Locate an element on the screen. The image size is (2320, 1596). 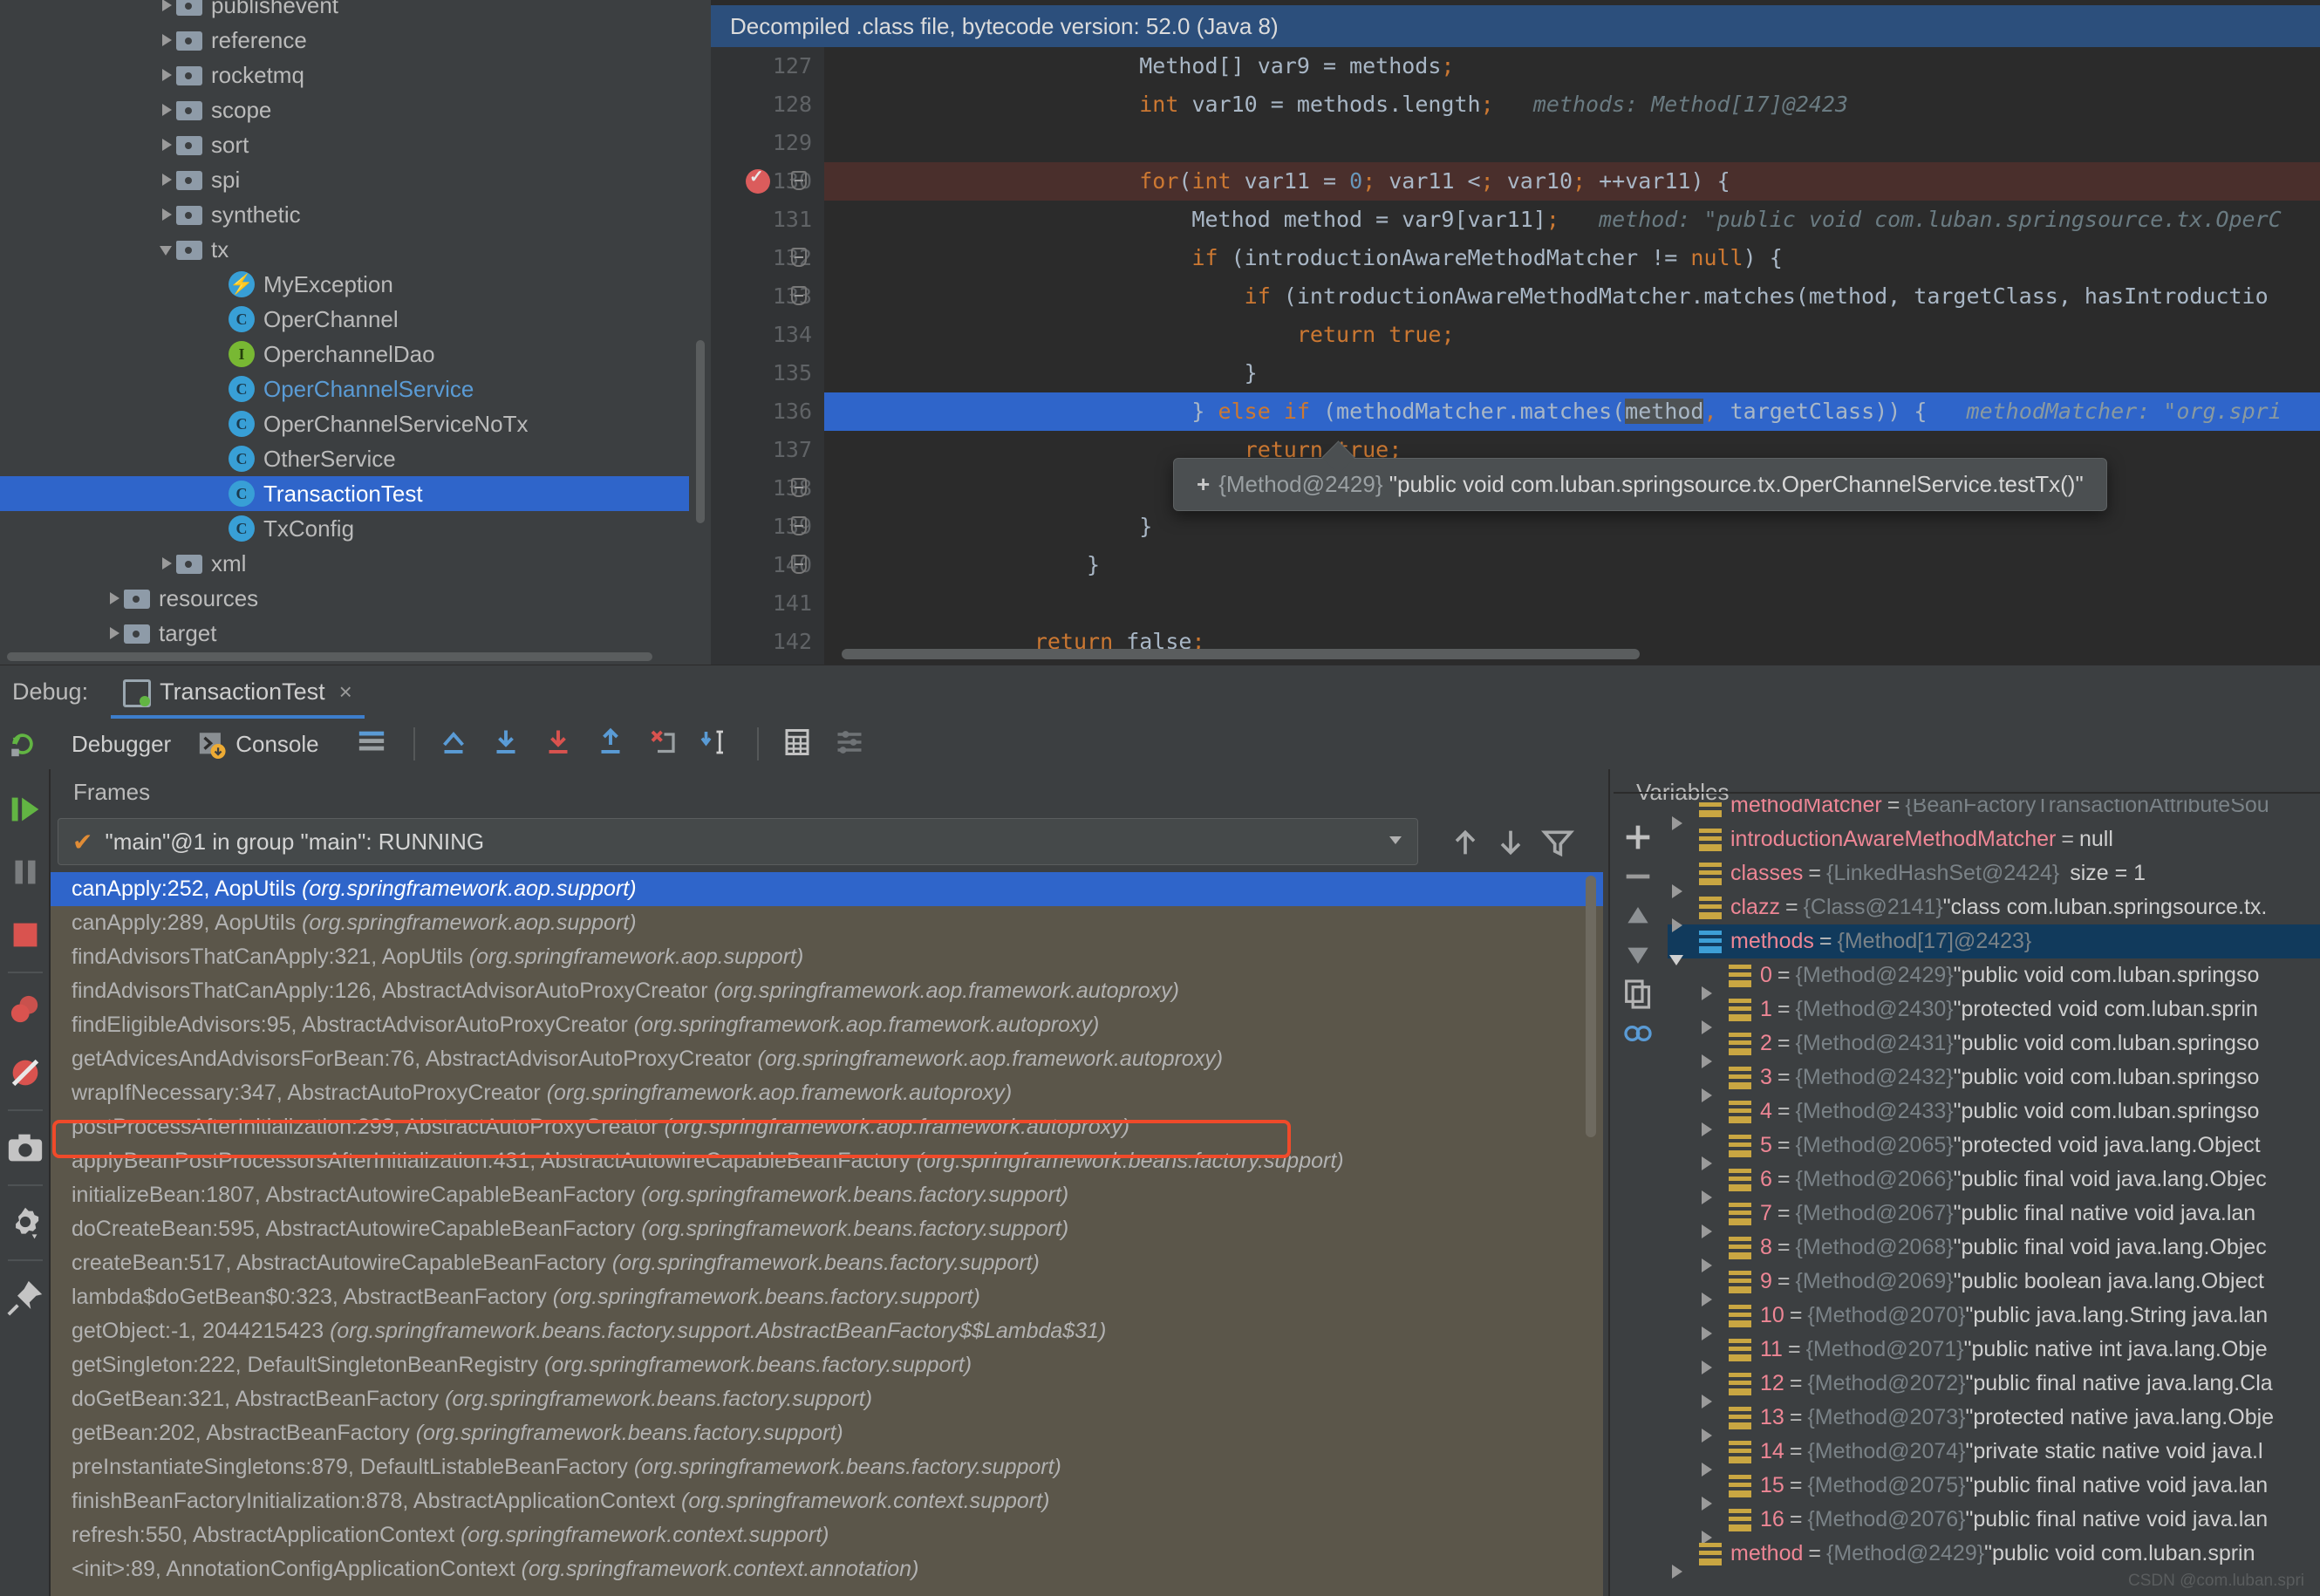
stack-vertical-scrollbar is located at coordinates (1591, 1007).